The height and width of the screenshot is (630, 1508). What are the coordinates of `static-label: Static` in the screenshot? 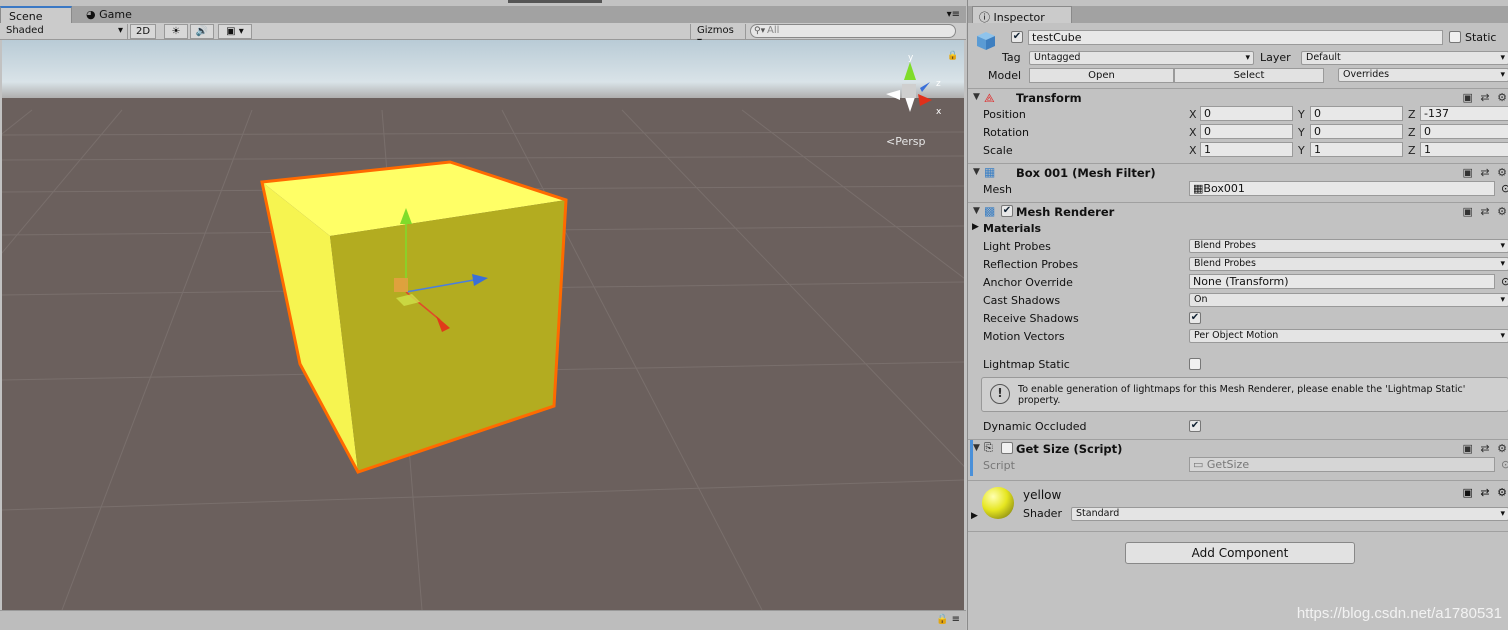 It's located at (1481, 37).